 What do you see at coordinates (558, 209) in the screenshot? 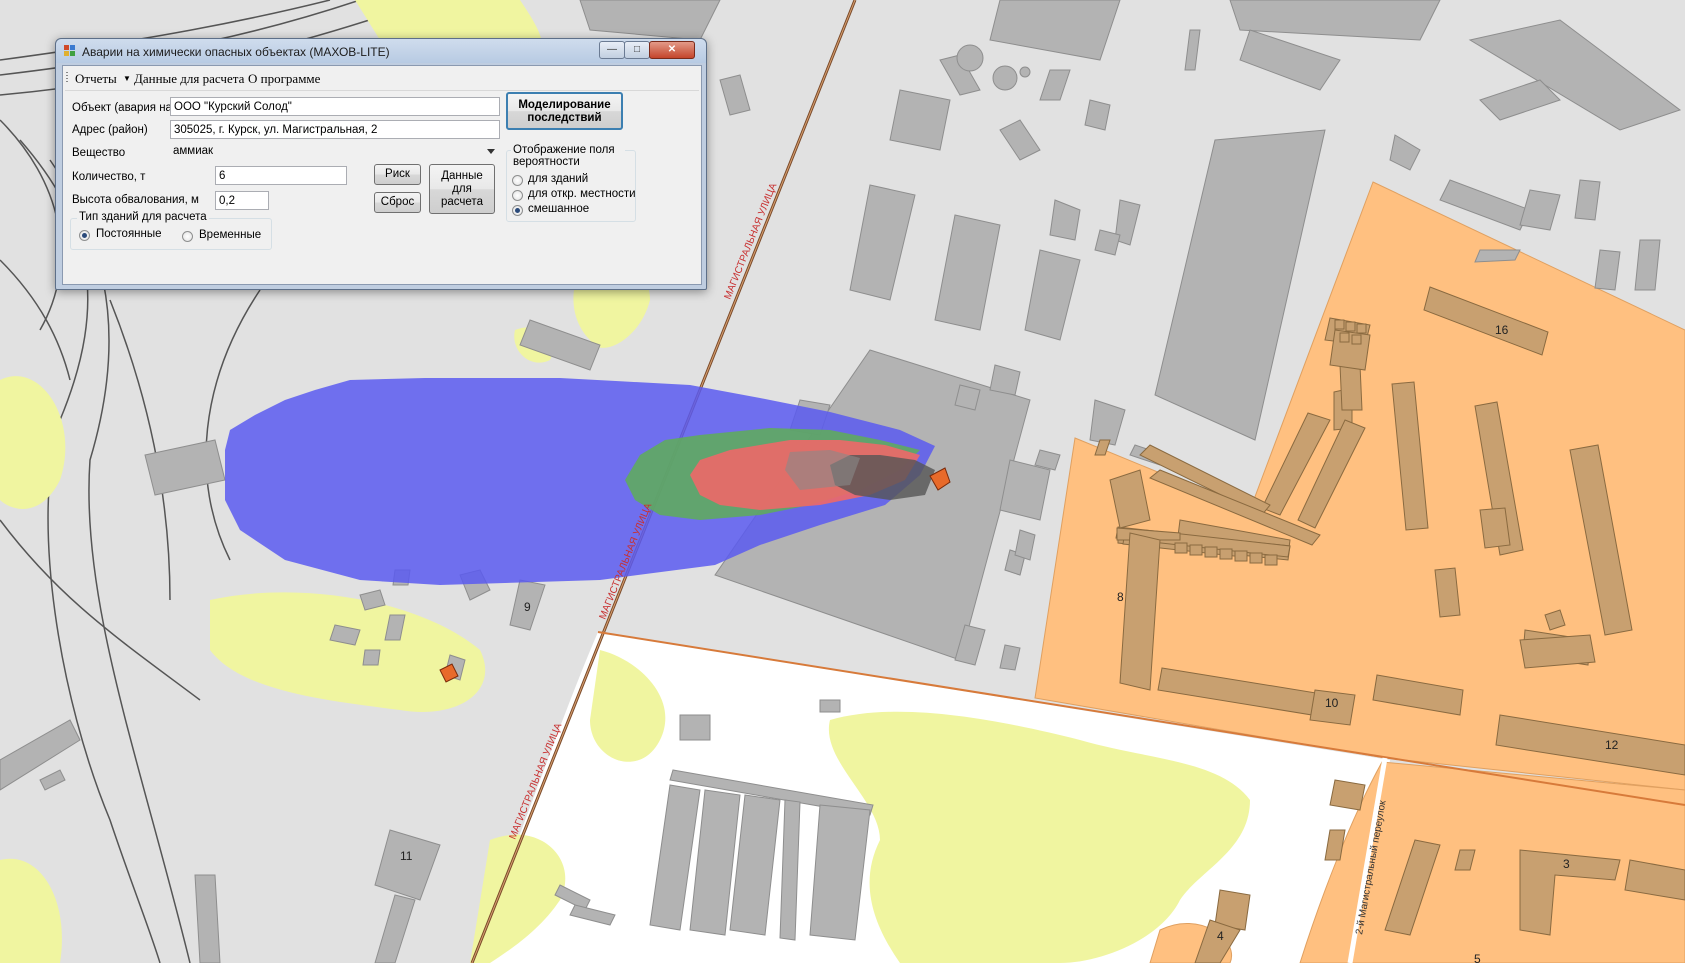
I see `radio-mixed-label: смешанное` at bounding box center [558, 209].